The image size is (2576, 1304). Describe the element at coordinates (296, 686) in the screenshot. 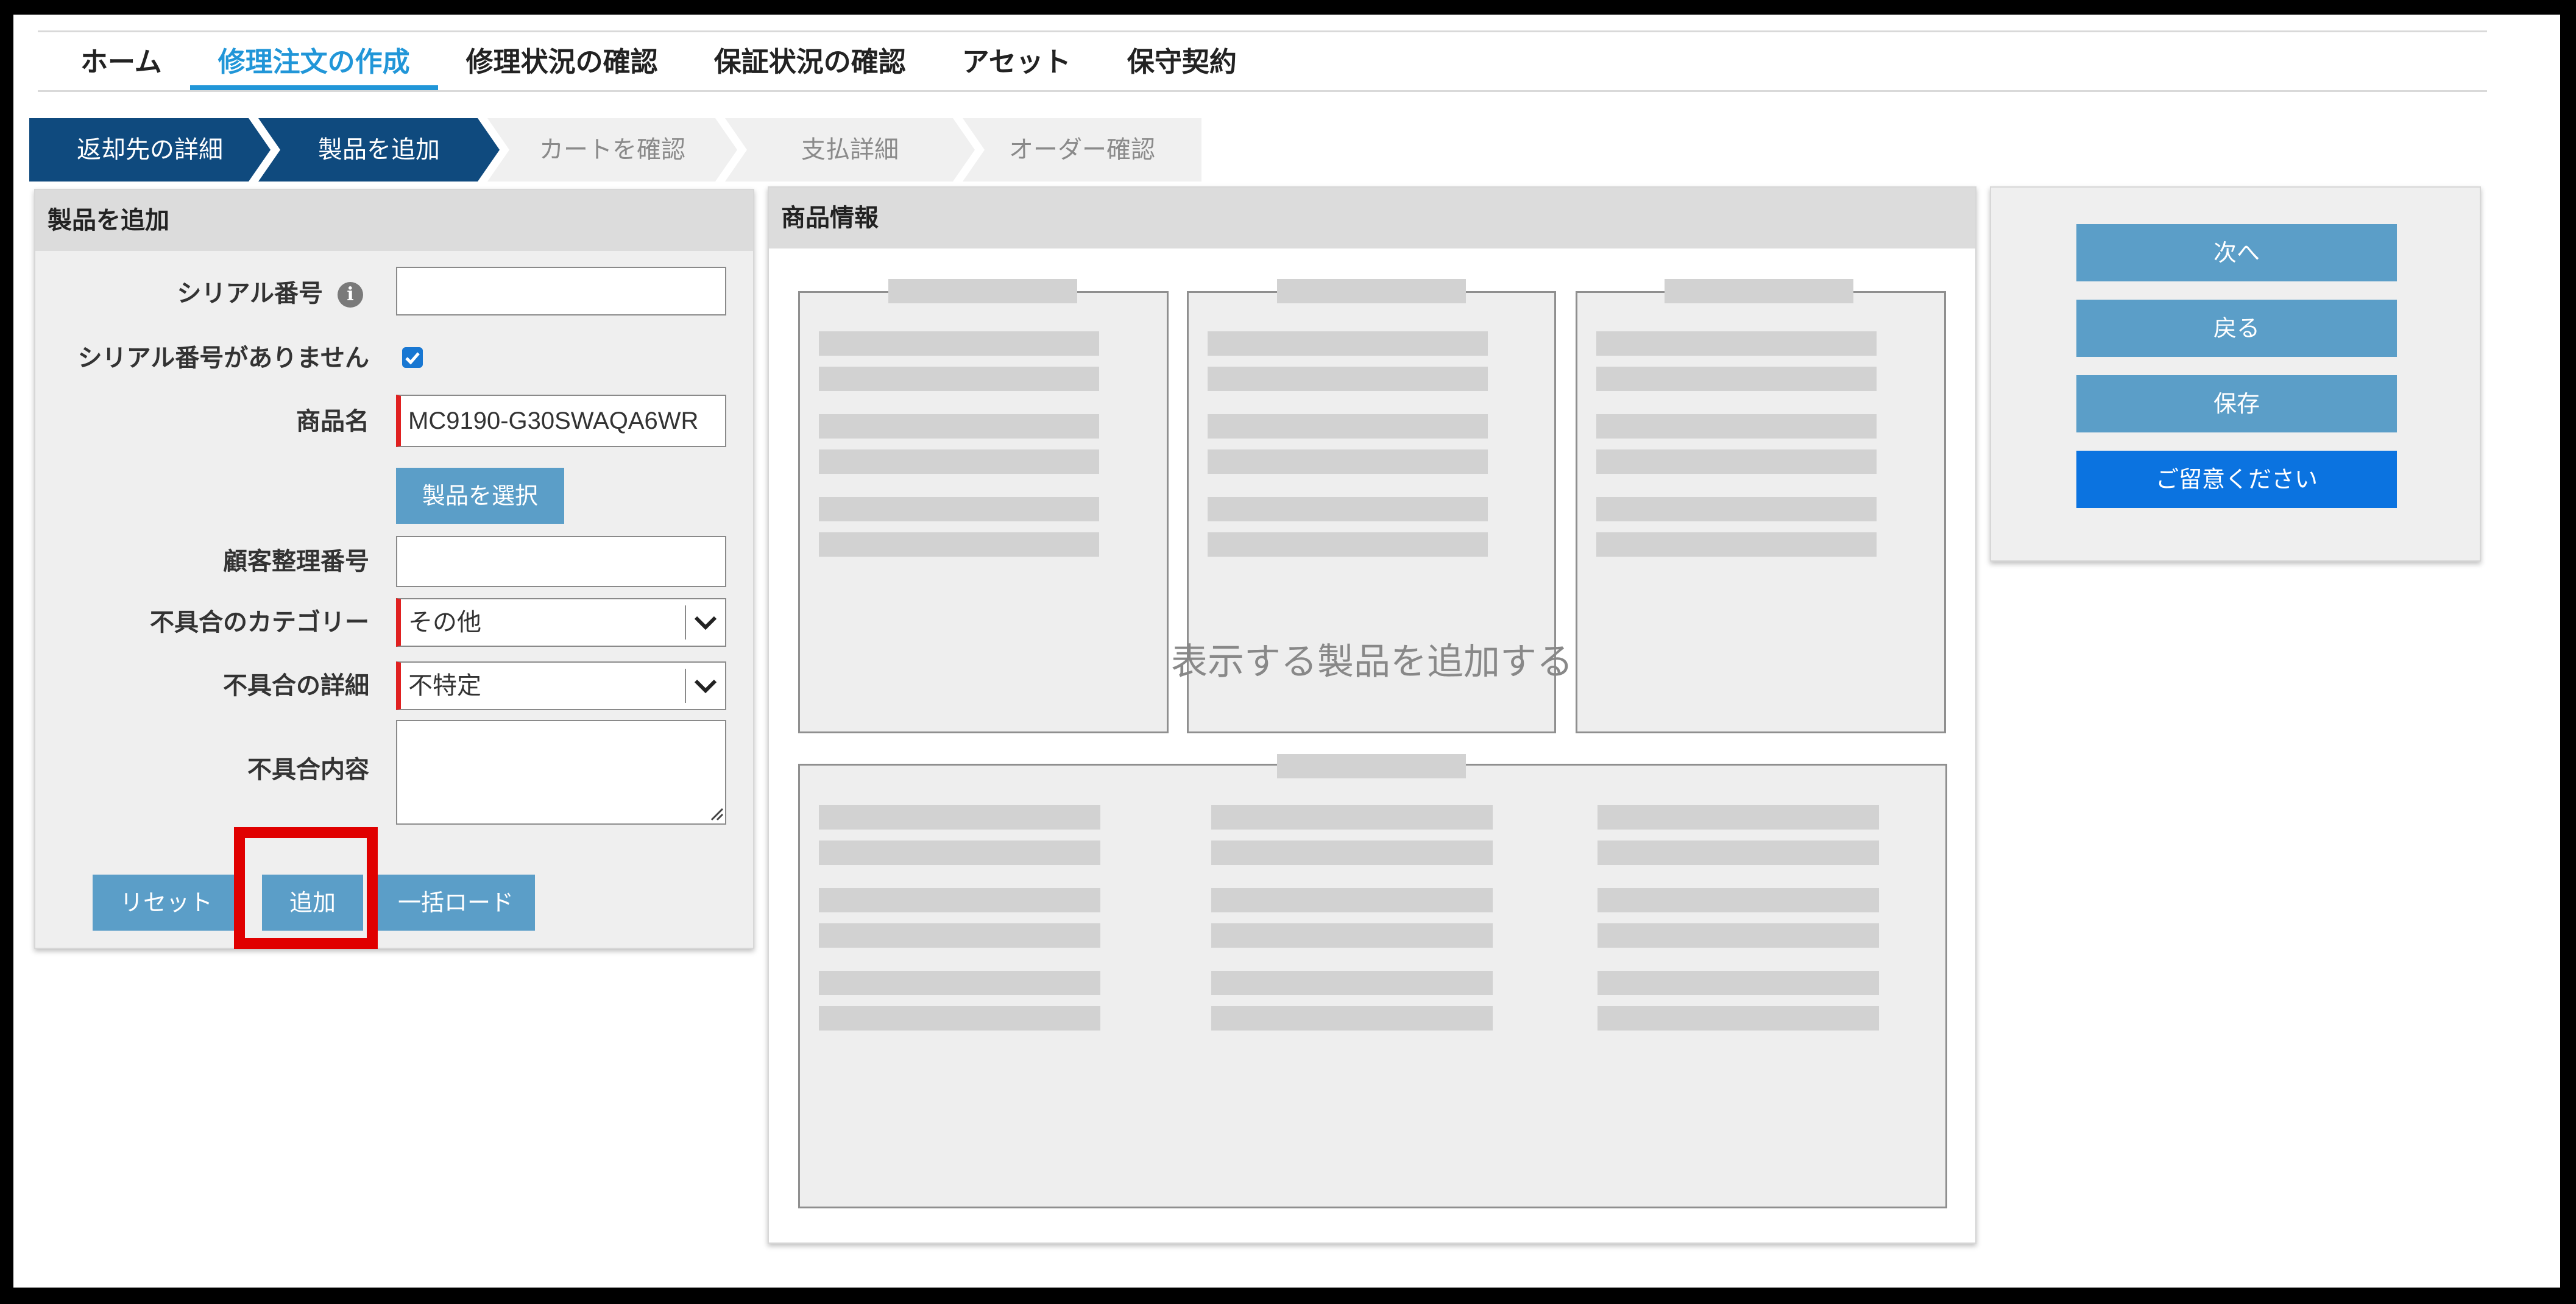

I see `fault-detail-label: 不具合の詳細` at that location.